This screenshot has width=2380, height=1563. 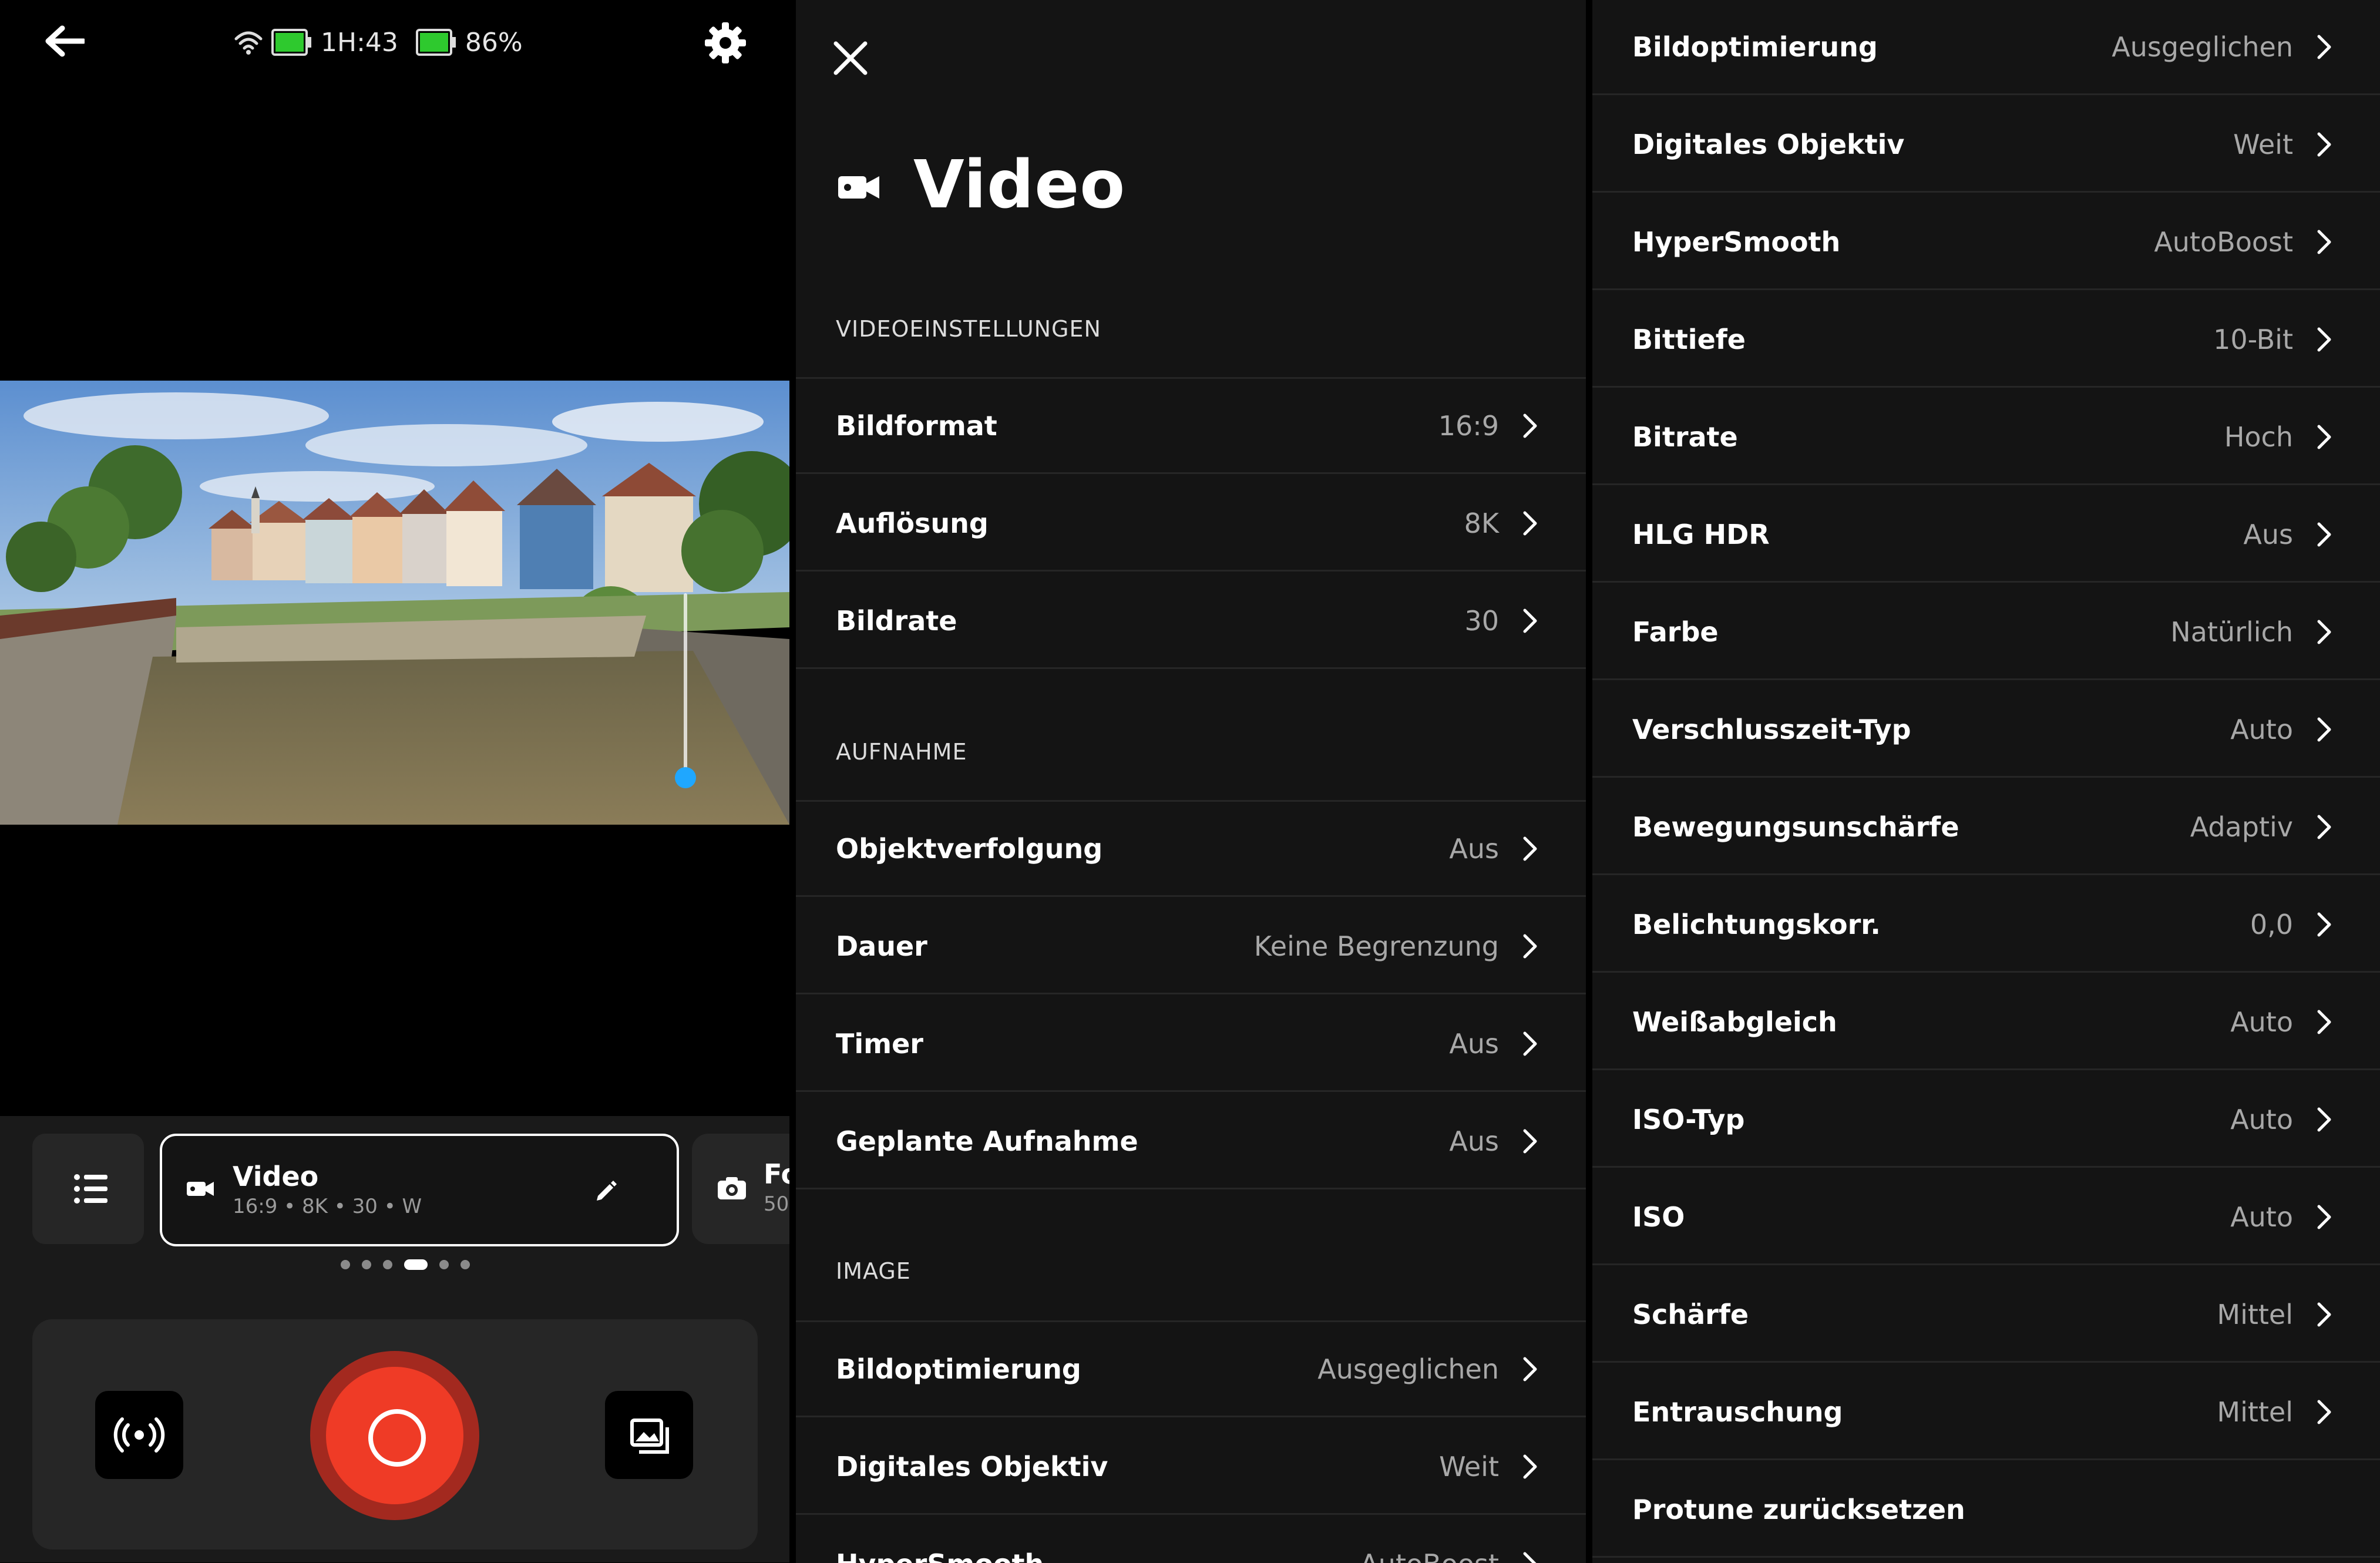 I want to click on setting-value: AutoBoost, so click(x=1429, y=1556).